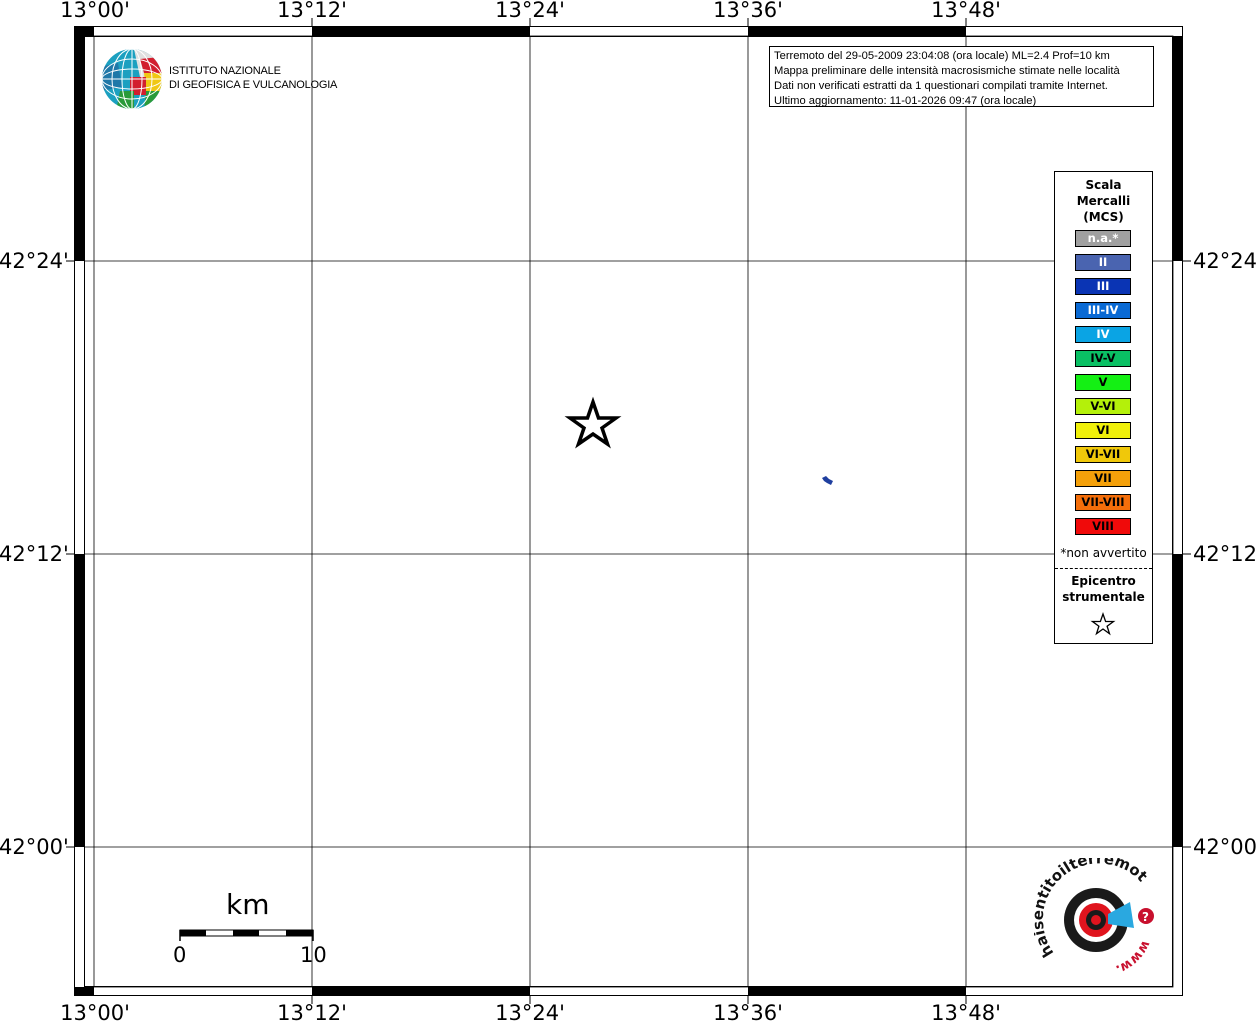 The height and width of the screenshot is (1025, 1256). I want to click on legend-item: VII-VIII, so click(1103, 502).